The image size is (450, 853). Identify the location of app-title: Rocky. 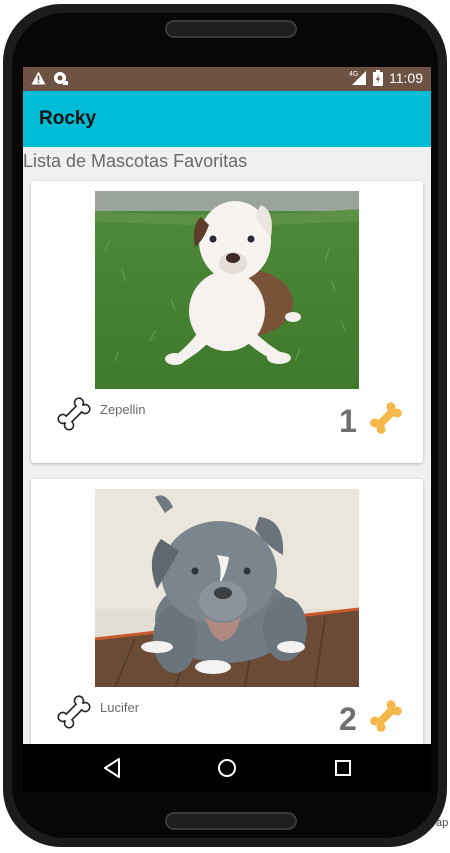
(68, 118).